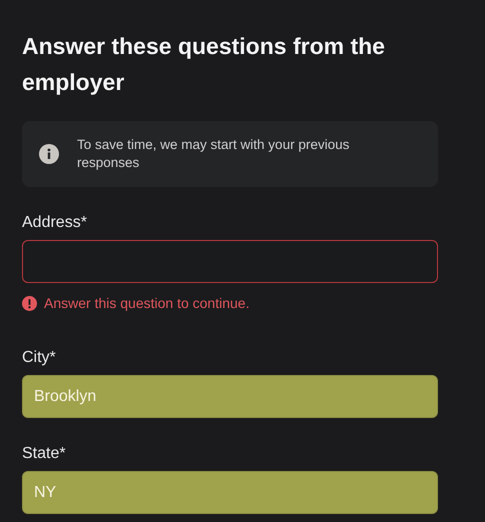 The height and width of the screenshot is (522, 485). What do you see at coordinates (230, 492) in the screenshot?
I see `input-field: NY` at bounding box center [230, 492].